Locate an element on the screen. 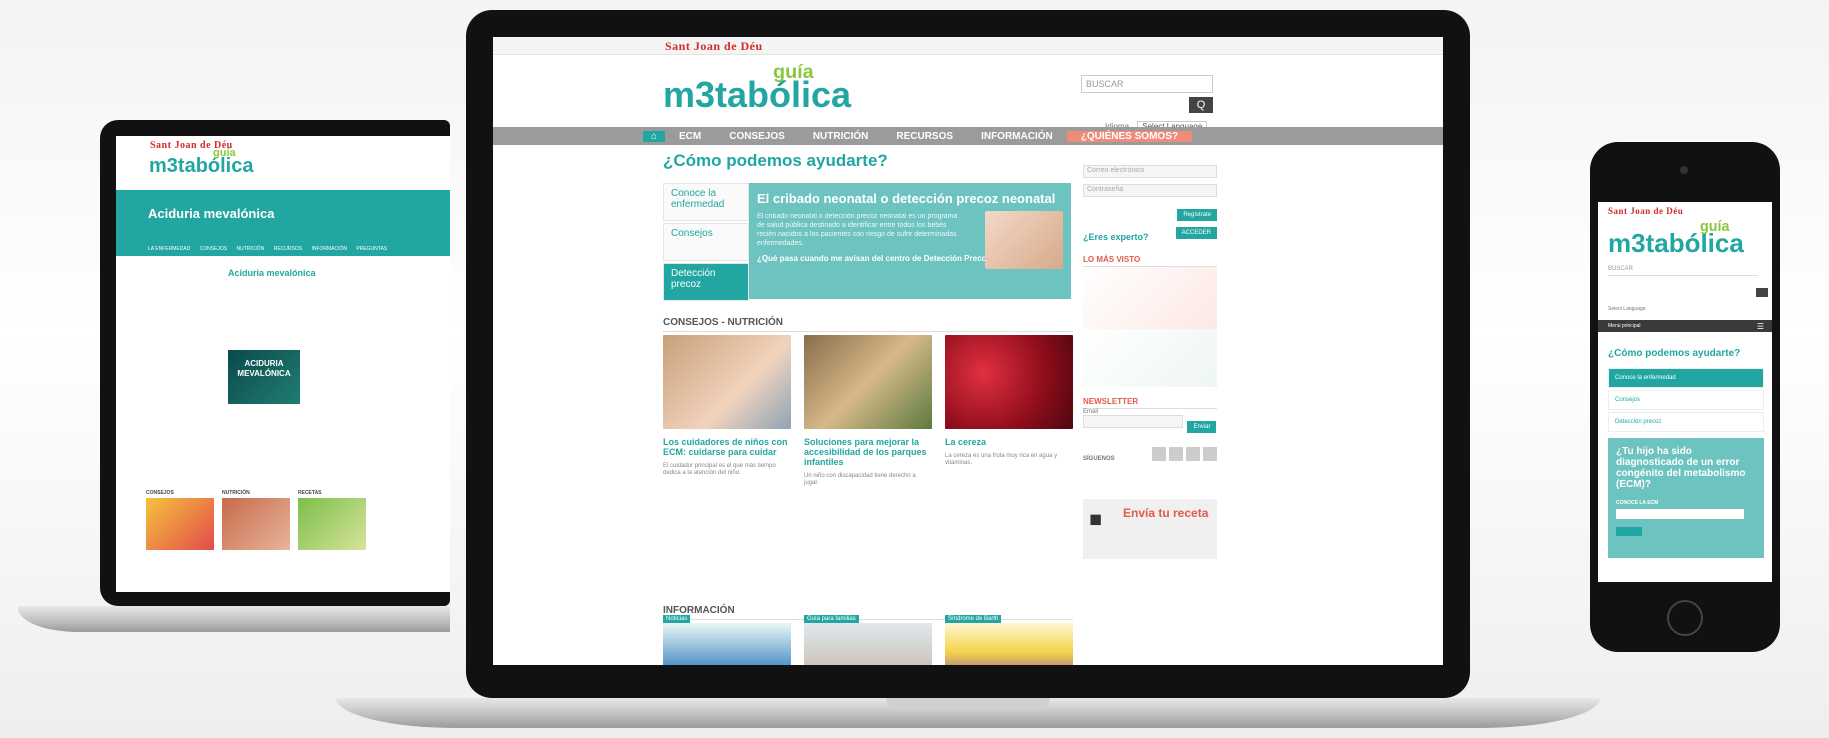 The height and width of the screenshot is (738, 1829). tab-consejos: Consejos is located at coordinates (706, 242).